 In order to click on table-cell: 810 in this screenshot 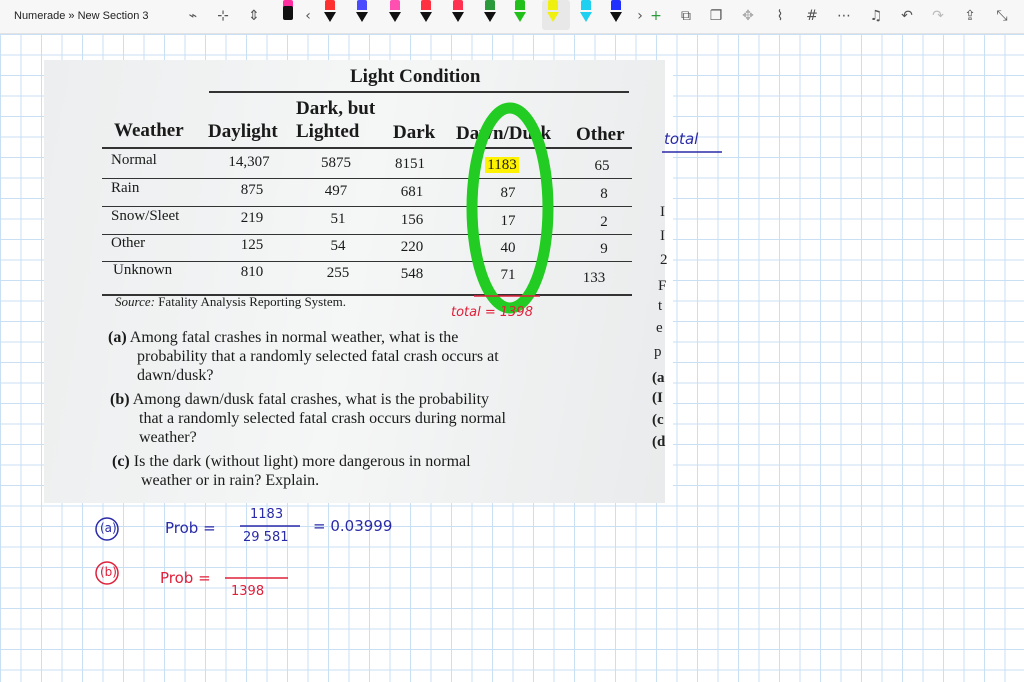, I will do `click(252, 272)`.